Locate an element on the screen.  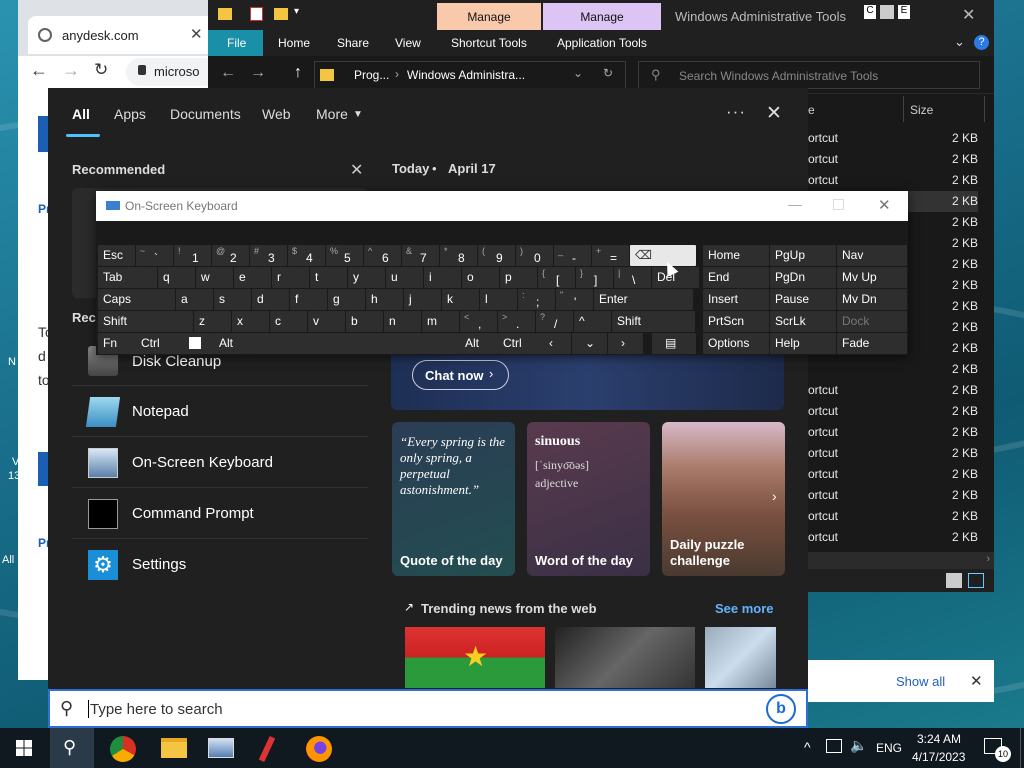
tab-documents: Documents is located at coordinates (205, 114).